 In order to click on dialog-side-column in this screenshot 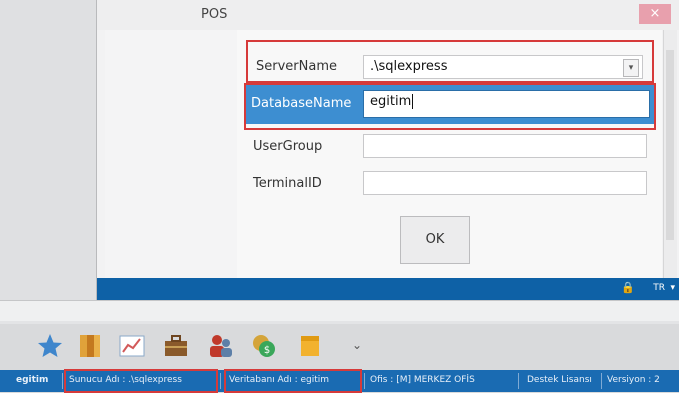, I will do `click(171, 154)`.